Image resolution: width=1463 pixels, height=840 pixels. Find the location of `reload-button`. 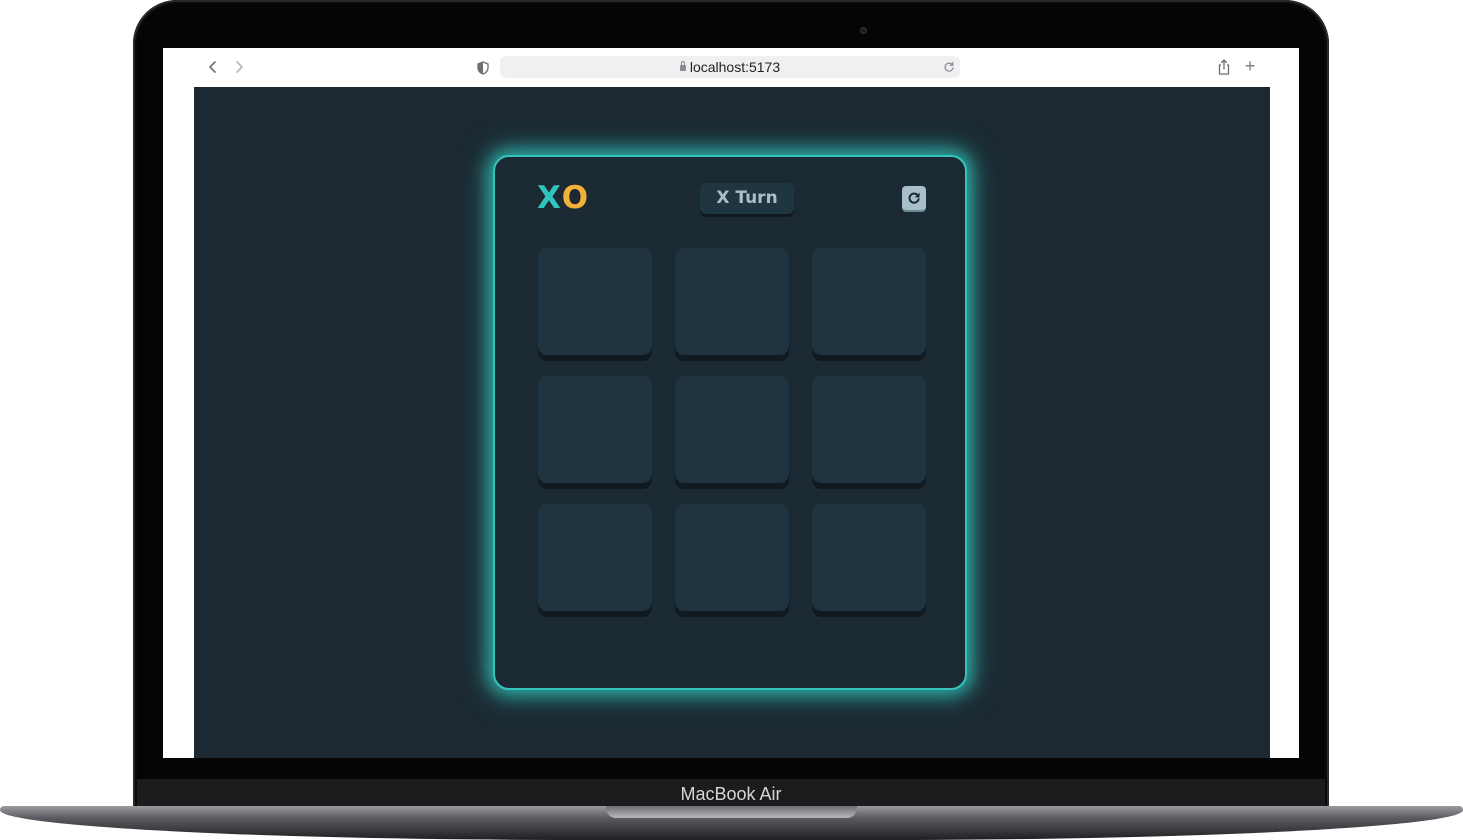

reload-button is located at coordinates (949, 66).